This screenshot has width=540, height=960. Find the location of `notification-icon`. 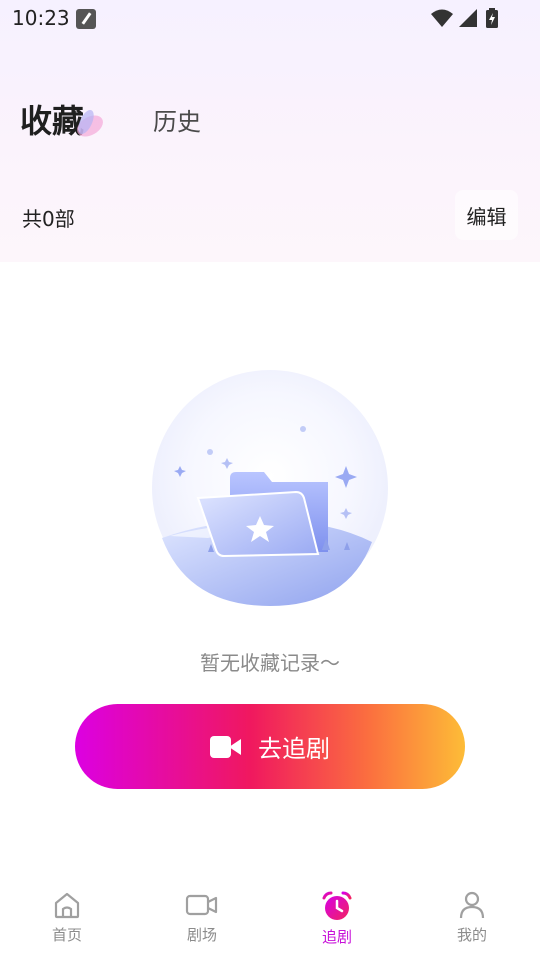

notification-icon is located at coordinates (86, 19).